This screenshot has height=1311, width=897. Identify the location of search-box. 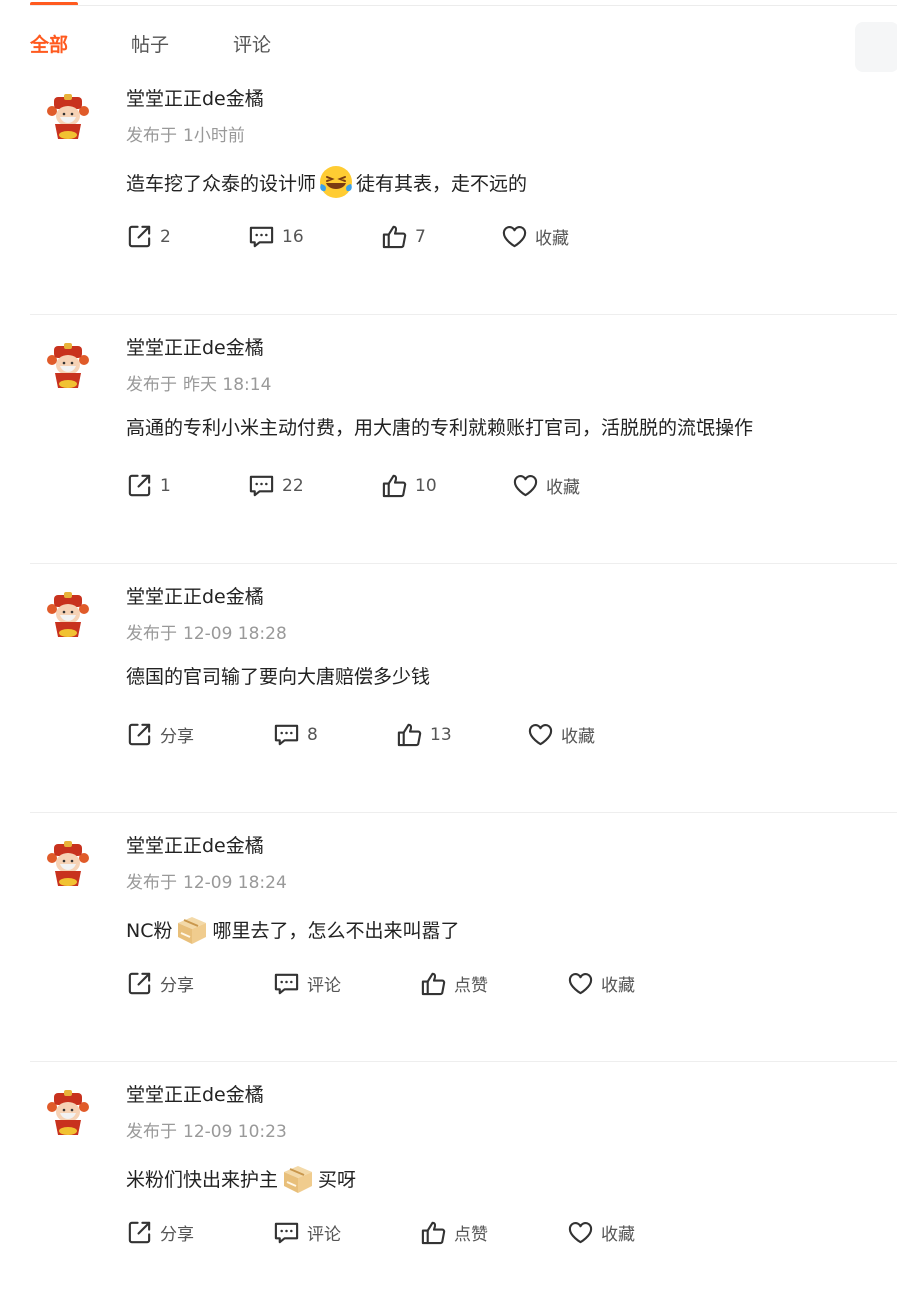
(876, 47).